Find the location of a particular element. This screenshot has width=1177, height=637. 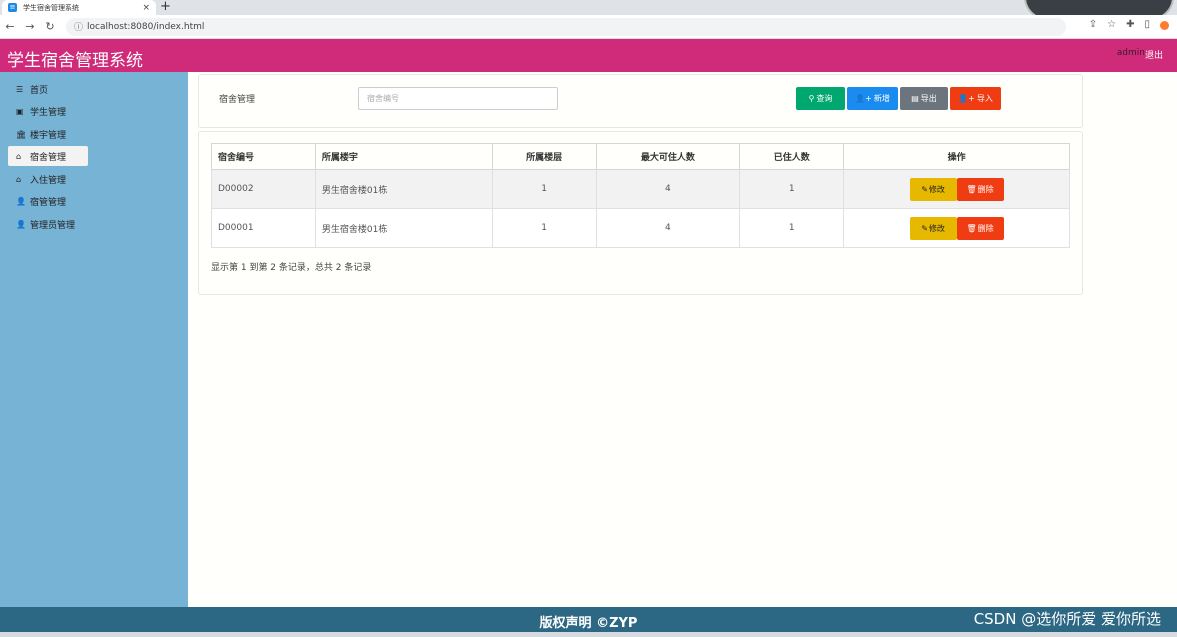

side-panel-icon: ▯ is located at coordinates (1147, 24).